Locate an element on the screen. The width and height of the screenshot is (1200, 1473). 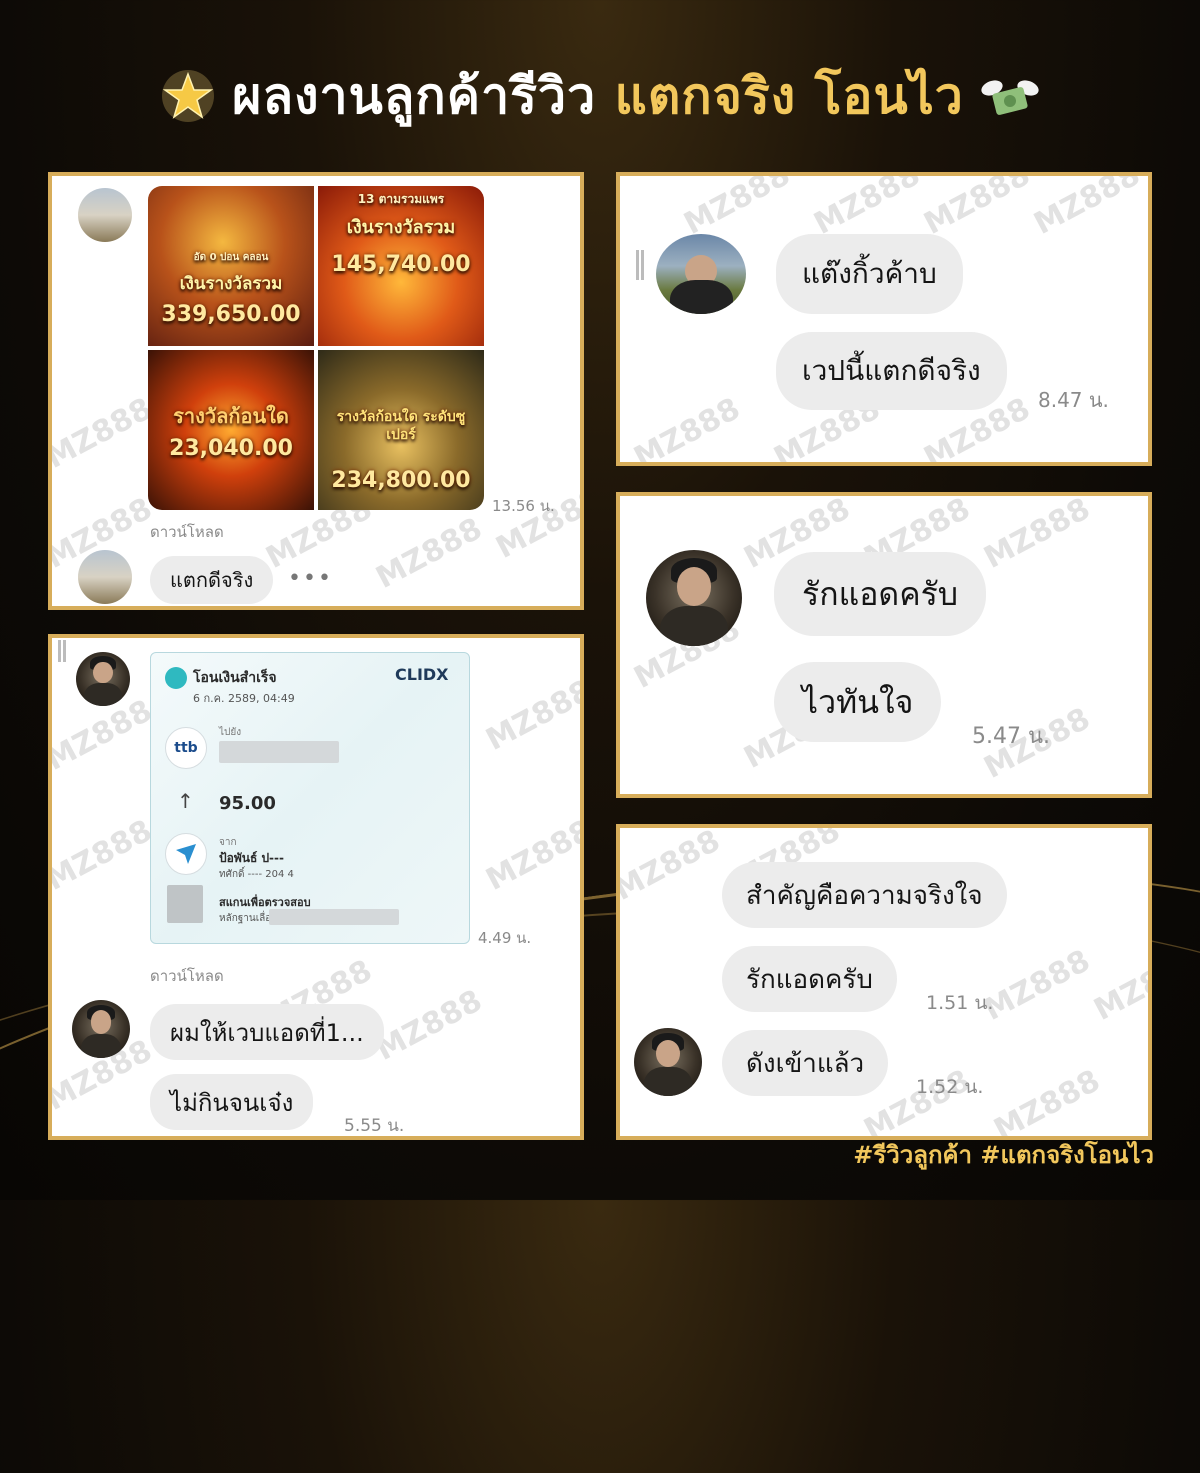
chat-bubble-text: ดังเข้าแล้ว is located at coordinates (805, 1063).